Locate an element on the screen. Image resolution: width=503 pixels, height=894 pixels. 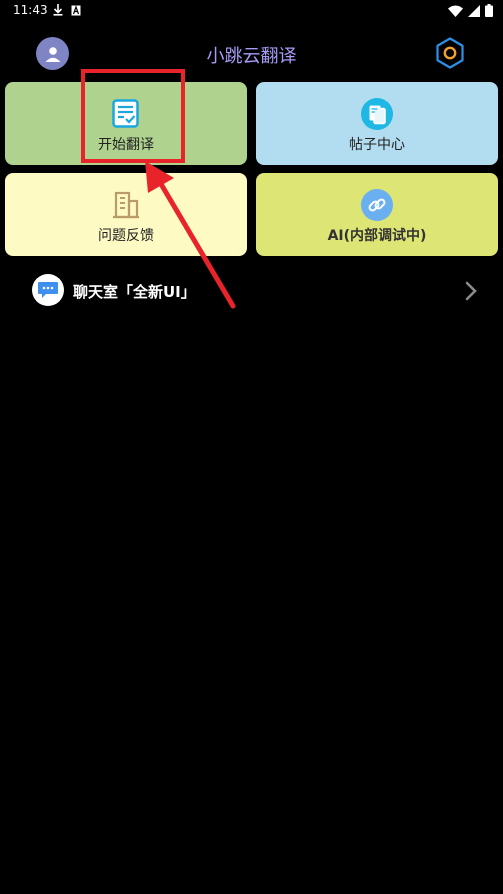
app-header: 小跳云翻译 is located at coordinates (251, 53).